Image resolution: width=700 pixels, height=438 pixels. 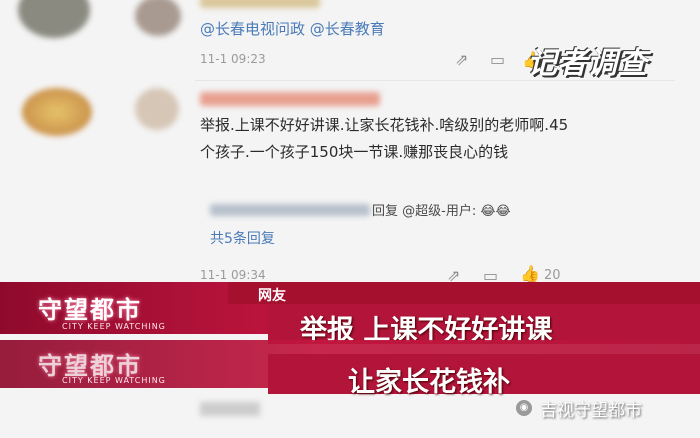 I want to click on reply-username, so click(x=290, y=210).